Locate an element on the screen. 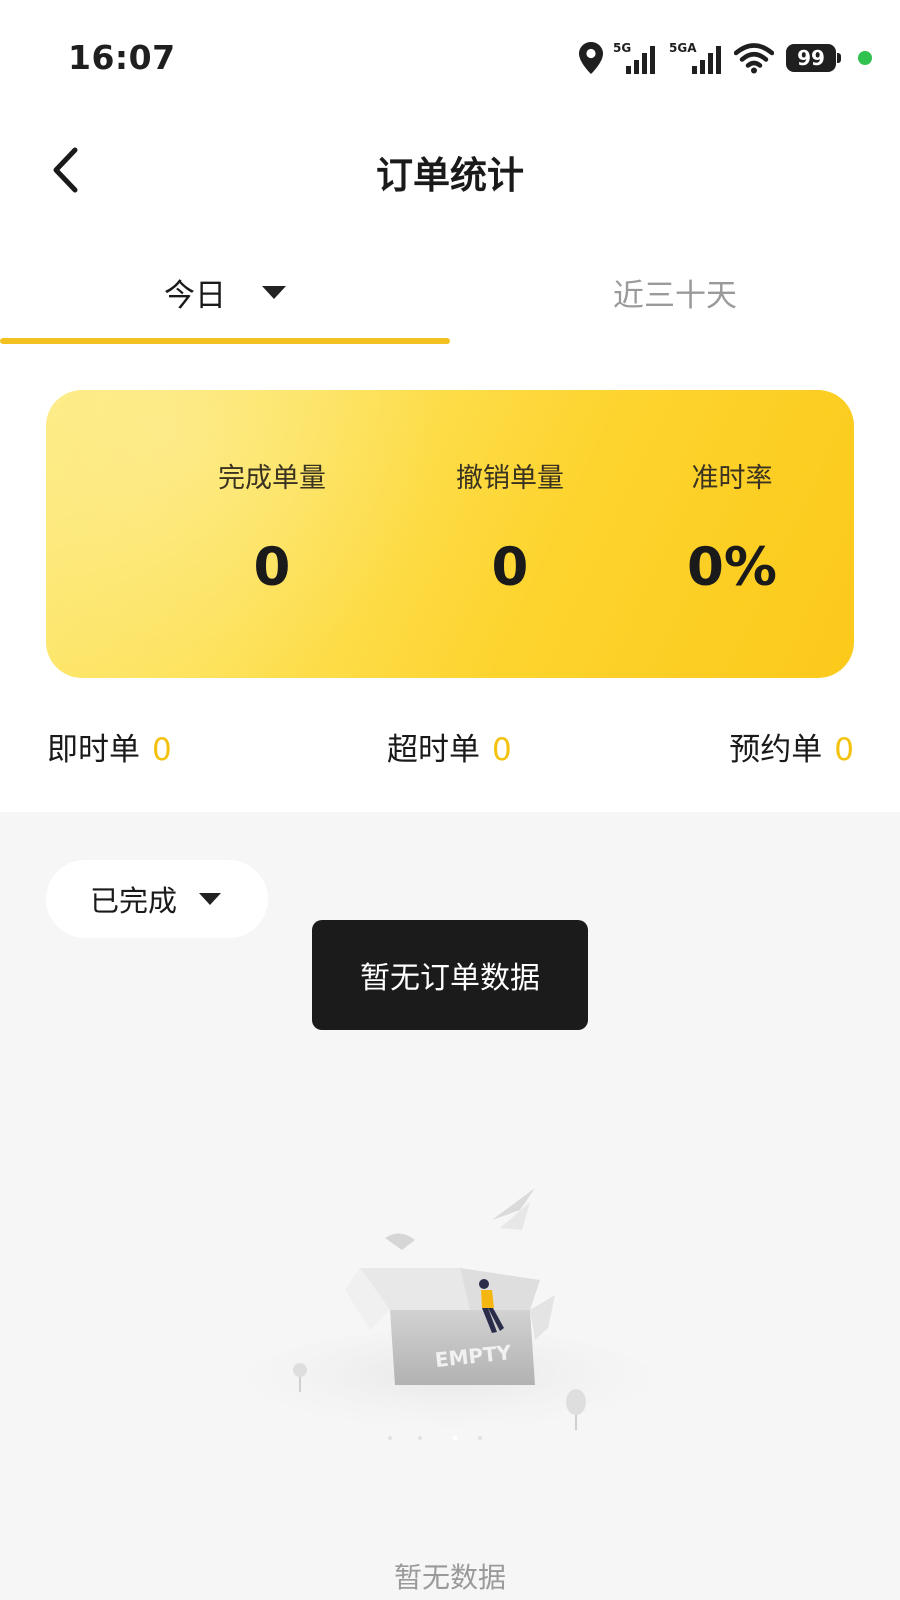 This screenshot has width=900, height=1600. metric-on-time-rate: 准时率 0% is located at coordinates (732, 527).